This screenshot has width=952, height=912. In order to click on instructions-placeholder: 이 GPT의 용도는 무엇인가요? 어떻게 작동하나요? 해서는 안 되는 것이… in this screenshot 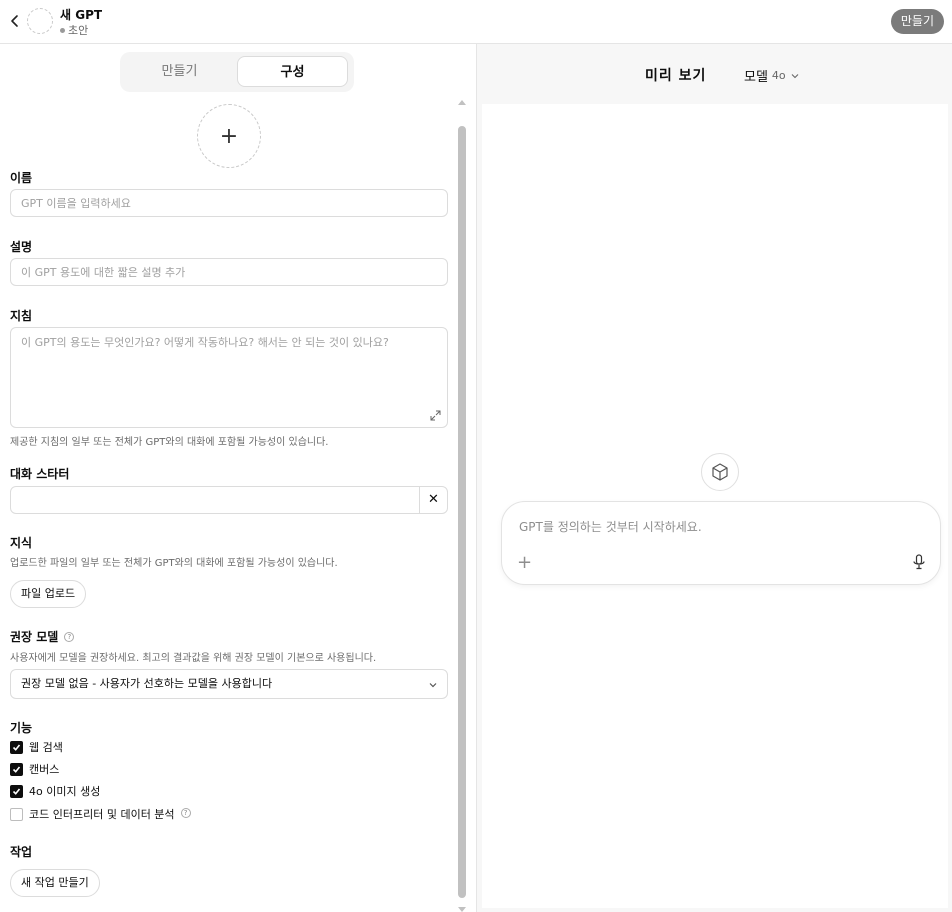, I will do `click(205, 342)`.